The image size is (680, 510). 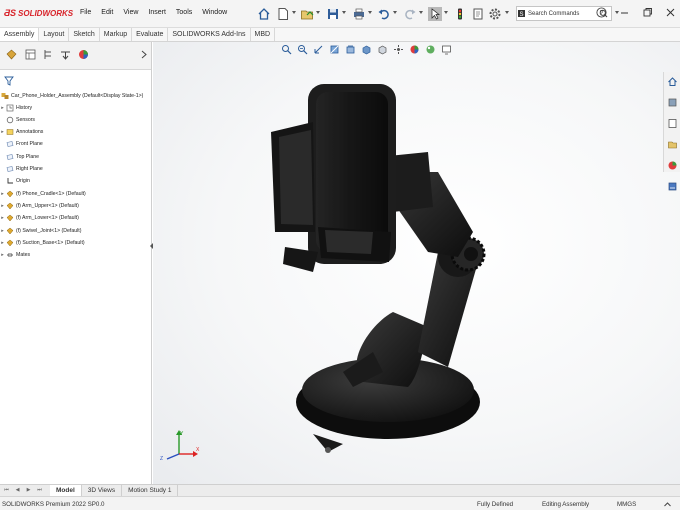 I want to click on part-icon, so click(x=10, y=243).